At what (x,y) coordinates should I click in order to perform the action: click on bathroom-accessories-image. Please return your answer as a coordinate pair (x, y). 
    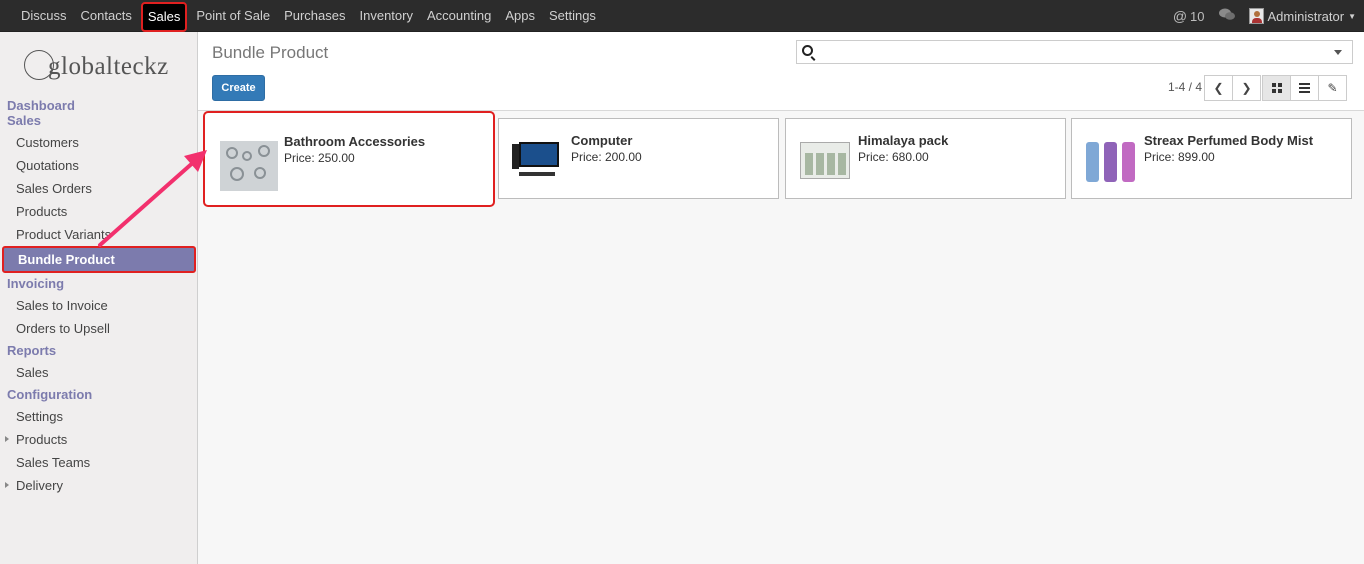
    Looking at the image, I should click on (249, 166).